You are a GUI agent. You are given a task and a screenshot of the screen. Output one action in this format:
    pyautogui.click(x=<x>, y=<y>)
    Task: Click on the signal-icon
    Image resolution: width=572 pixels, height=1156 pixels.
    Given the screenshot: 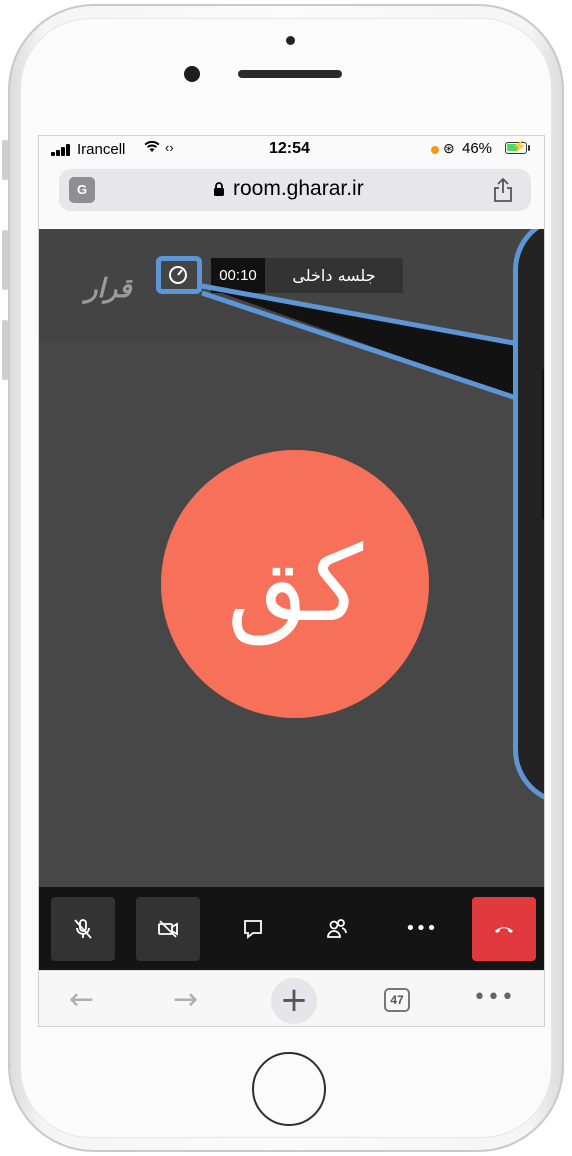 What is the action you would take?
    pyautogui.click(x=62, y=150)
    